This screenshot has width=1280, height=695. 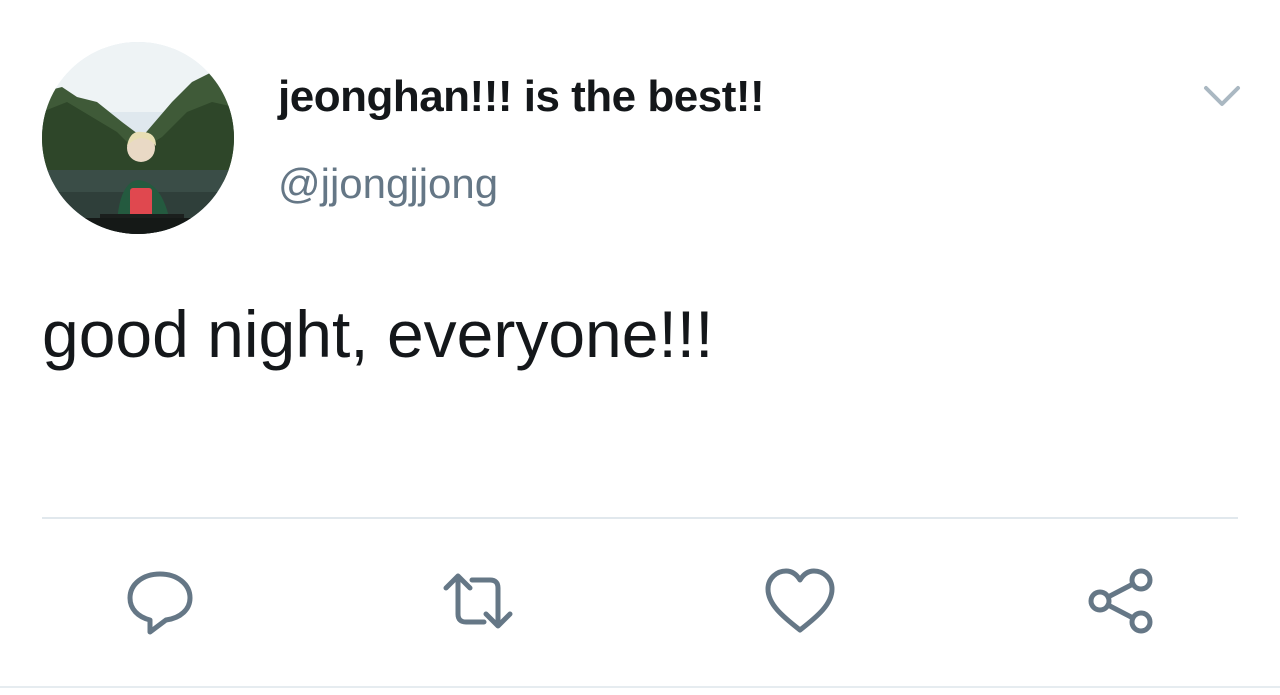 I want to click on reply-icon, so click(x=160, y=603).